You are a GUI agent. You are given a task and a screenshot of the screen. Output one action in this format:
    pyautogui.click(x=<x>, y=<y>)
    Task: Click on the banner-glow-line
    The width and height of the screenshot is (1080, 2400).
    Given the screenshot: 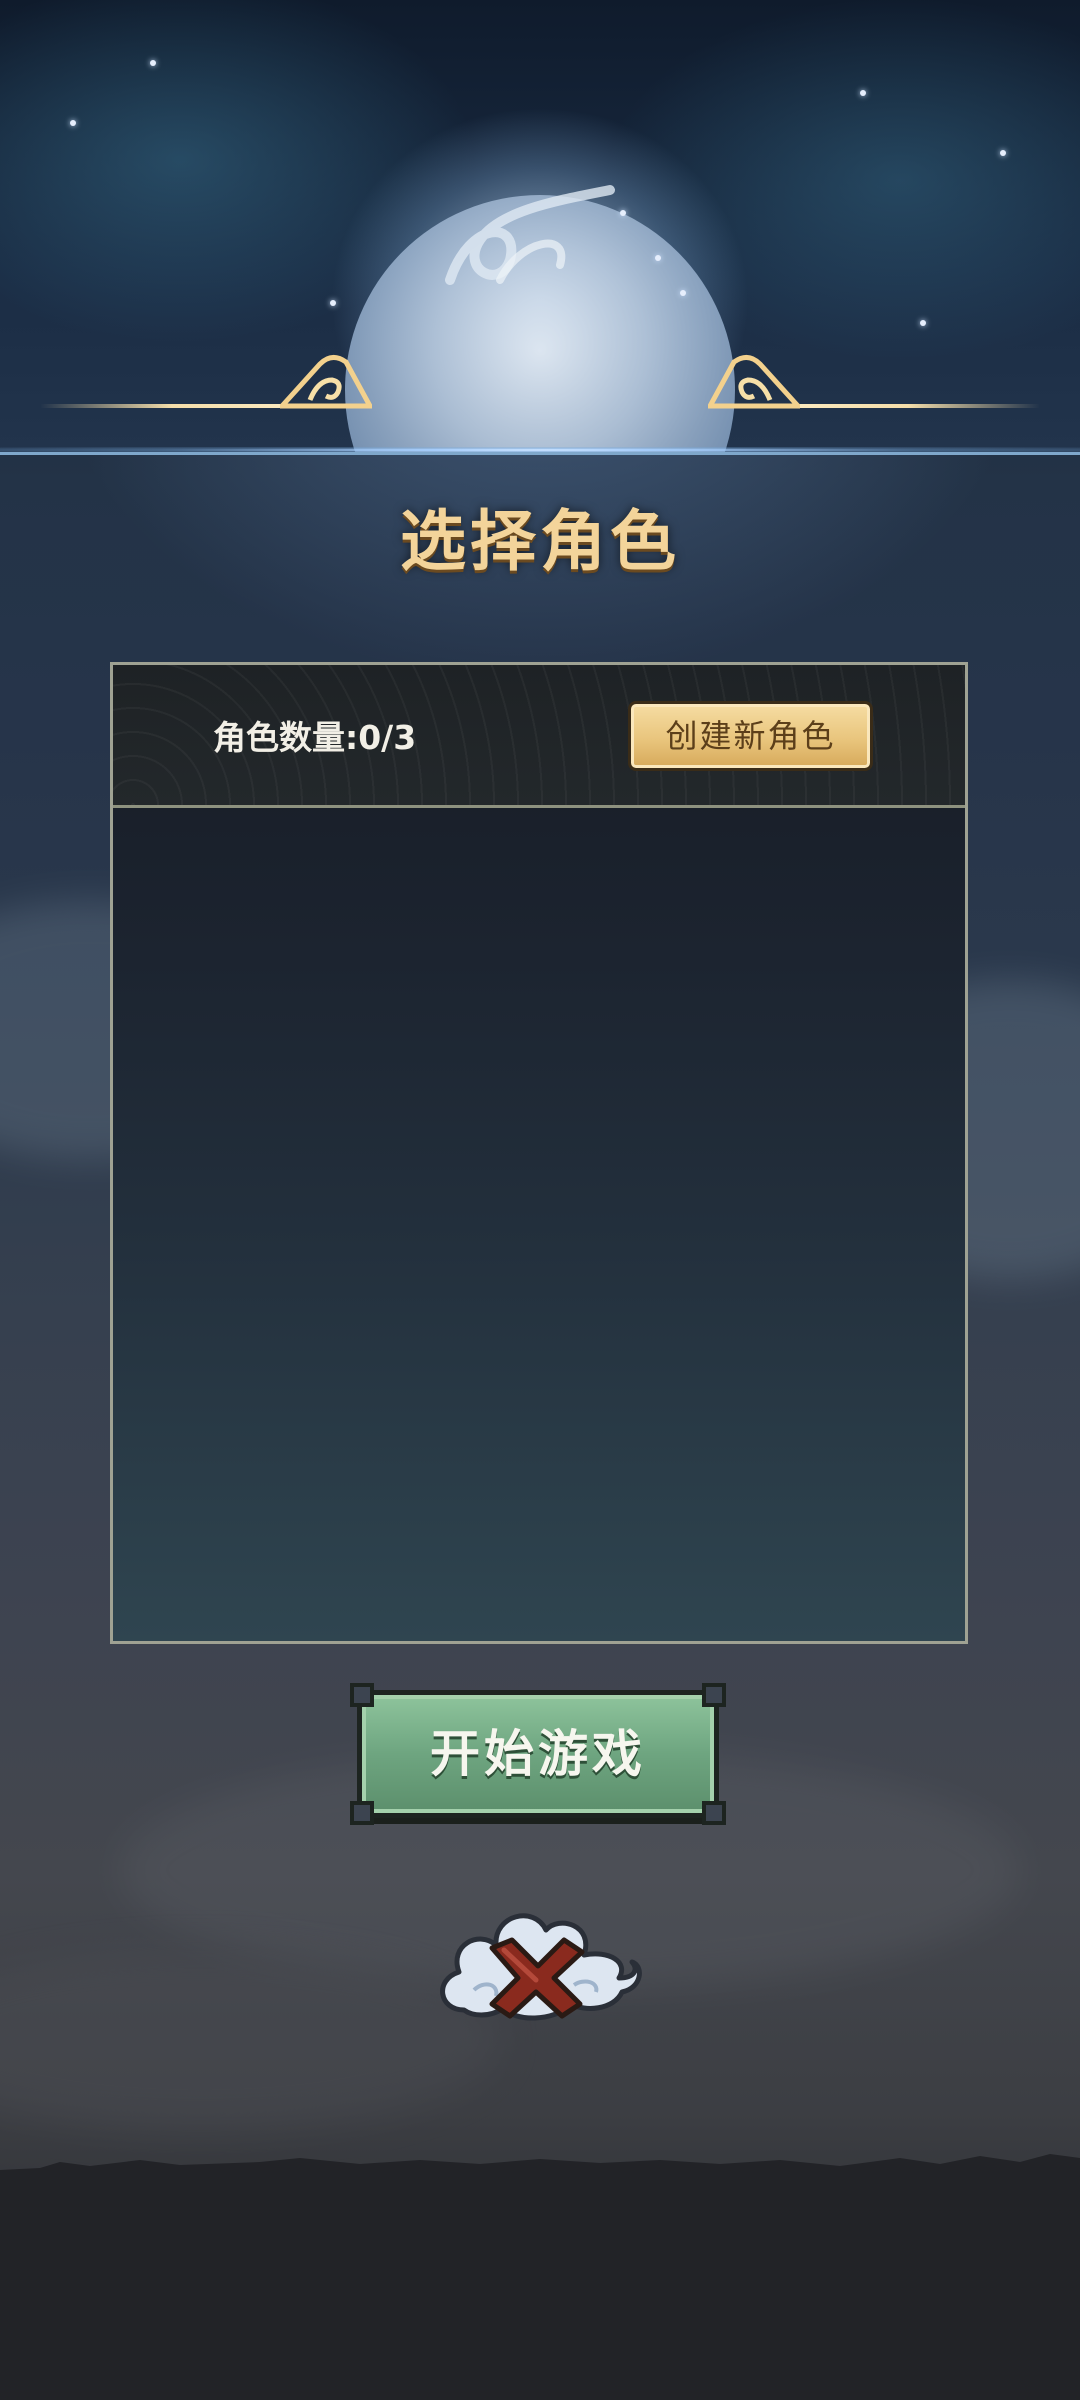 What is the action you would take?
    pyautogui.click(x=540, y=449)
    